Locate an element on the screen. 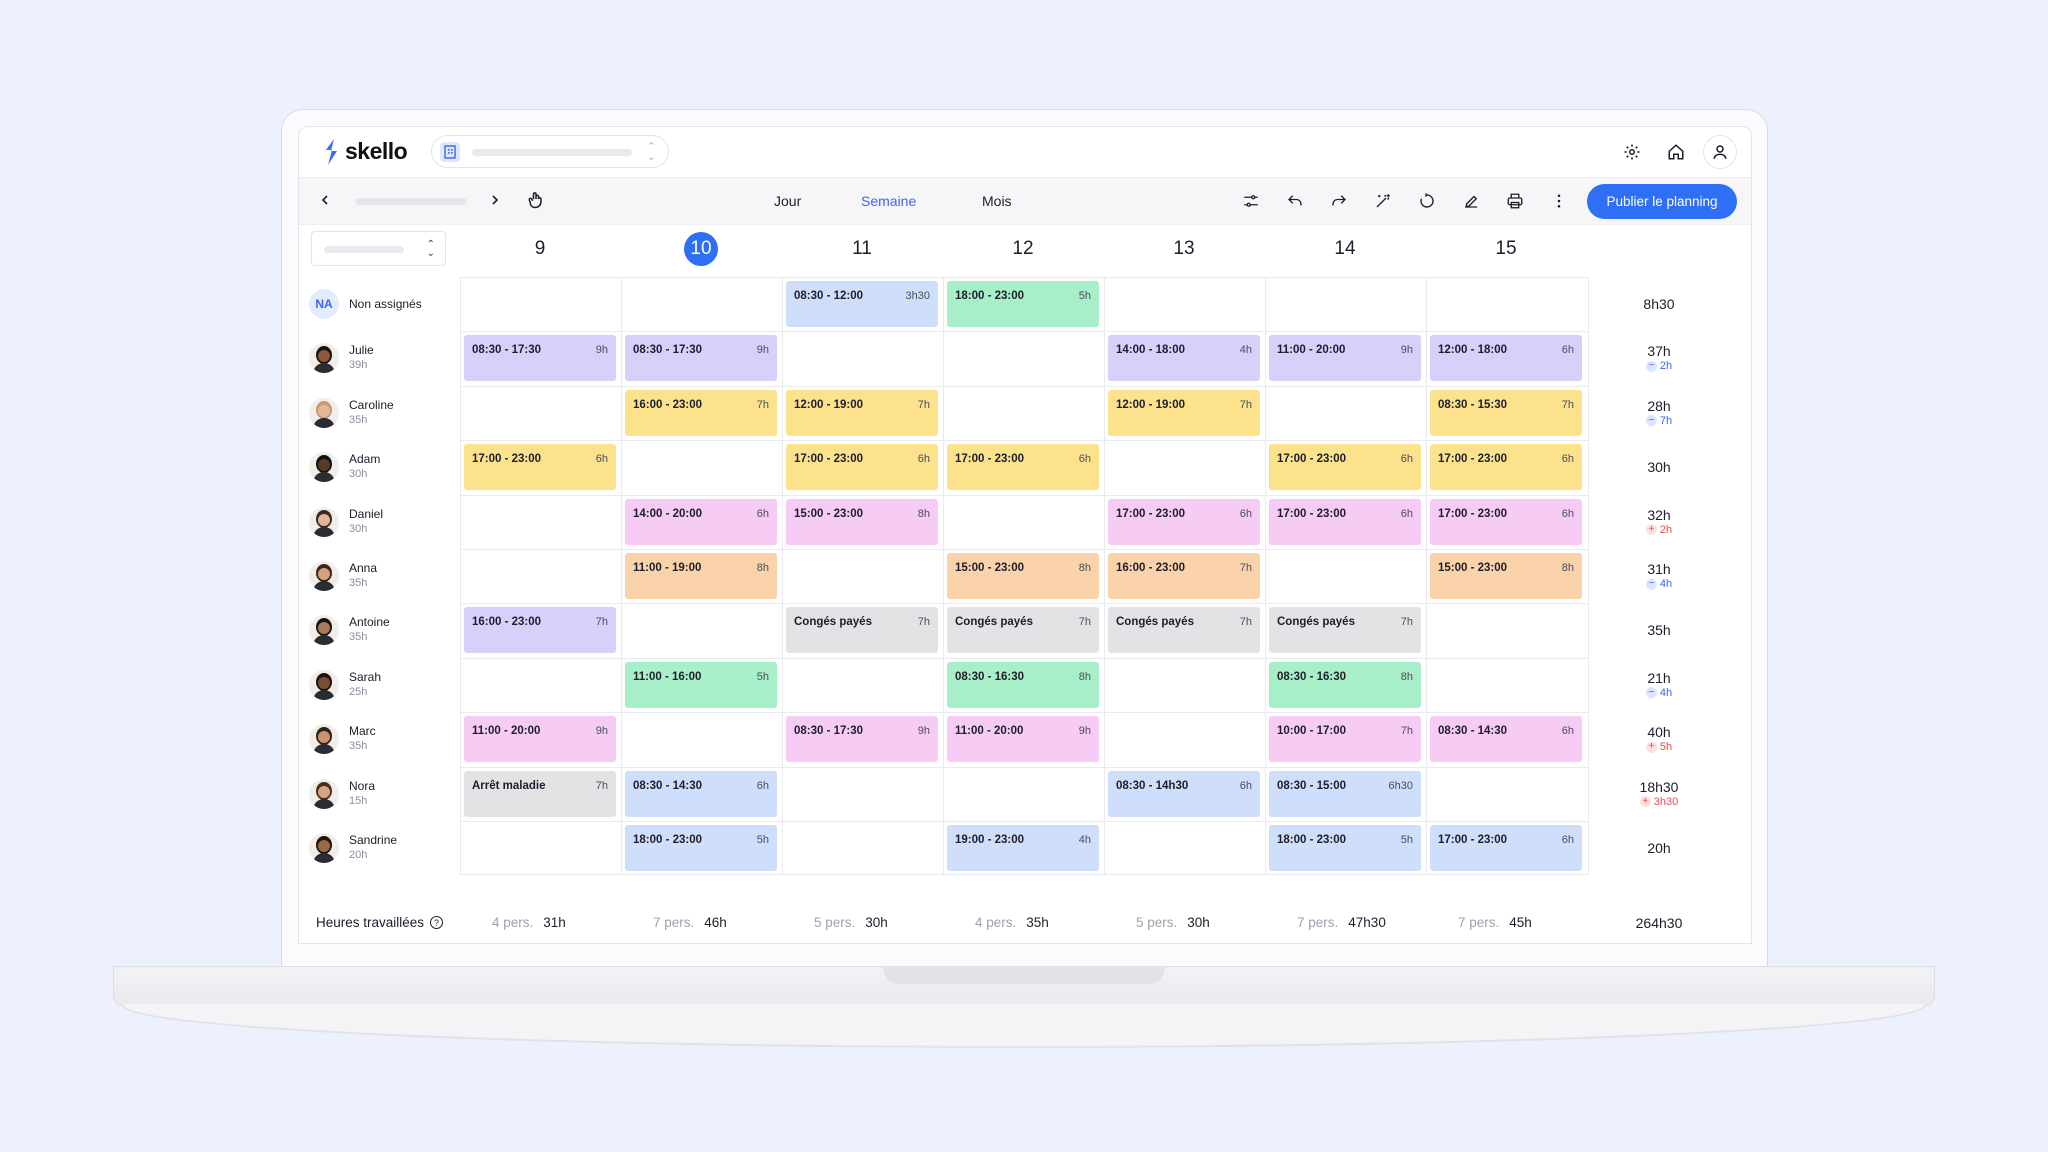  employee-row-adam: Adam 30h is located at coordinates (381, 467).